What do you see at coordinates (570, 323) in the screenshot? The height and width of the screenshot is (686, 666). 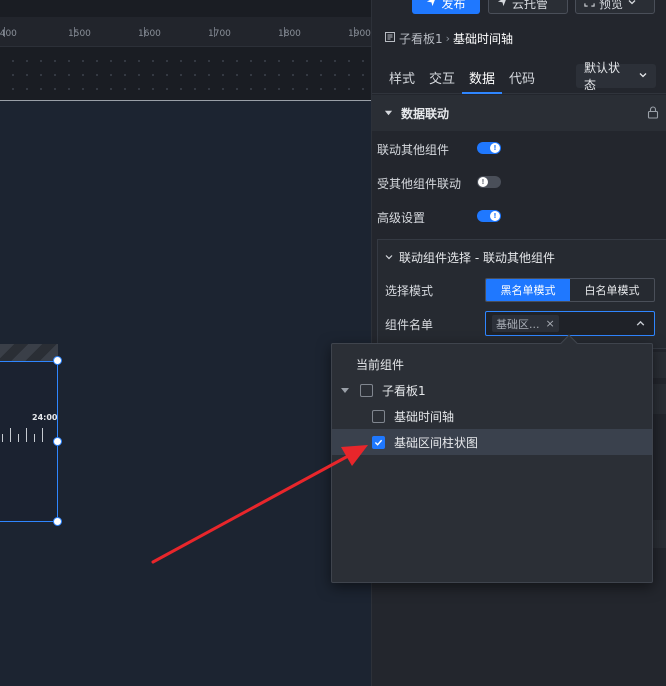 I see `component-list-select: 基础区... ×` at bounding box center [570, 323].